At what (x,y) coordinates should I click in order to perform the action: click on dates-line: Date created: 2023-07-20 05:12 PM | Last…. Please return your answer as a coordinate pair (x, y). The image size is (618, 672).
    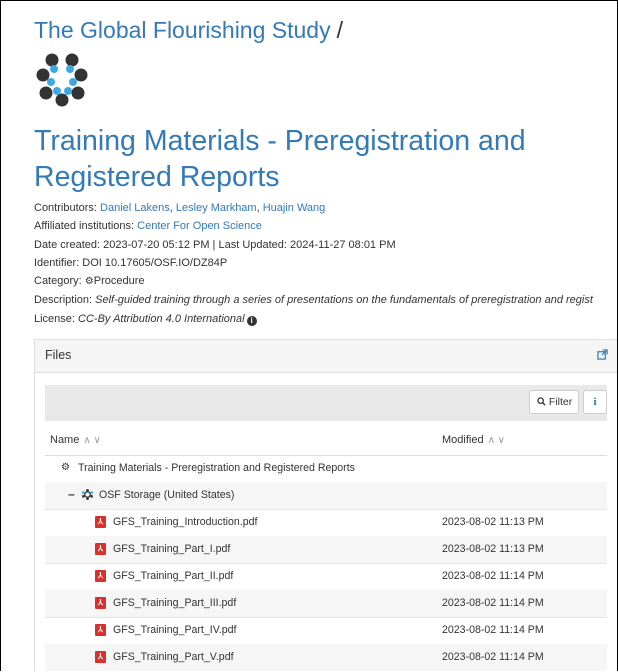
    Looking at the image, I should click on (215, 244).